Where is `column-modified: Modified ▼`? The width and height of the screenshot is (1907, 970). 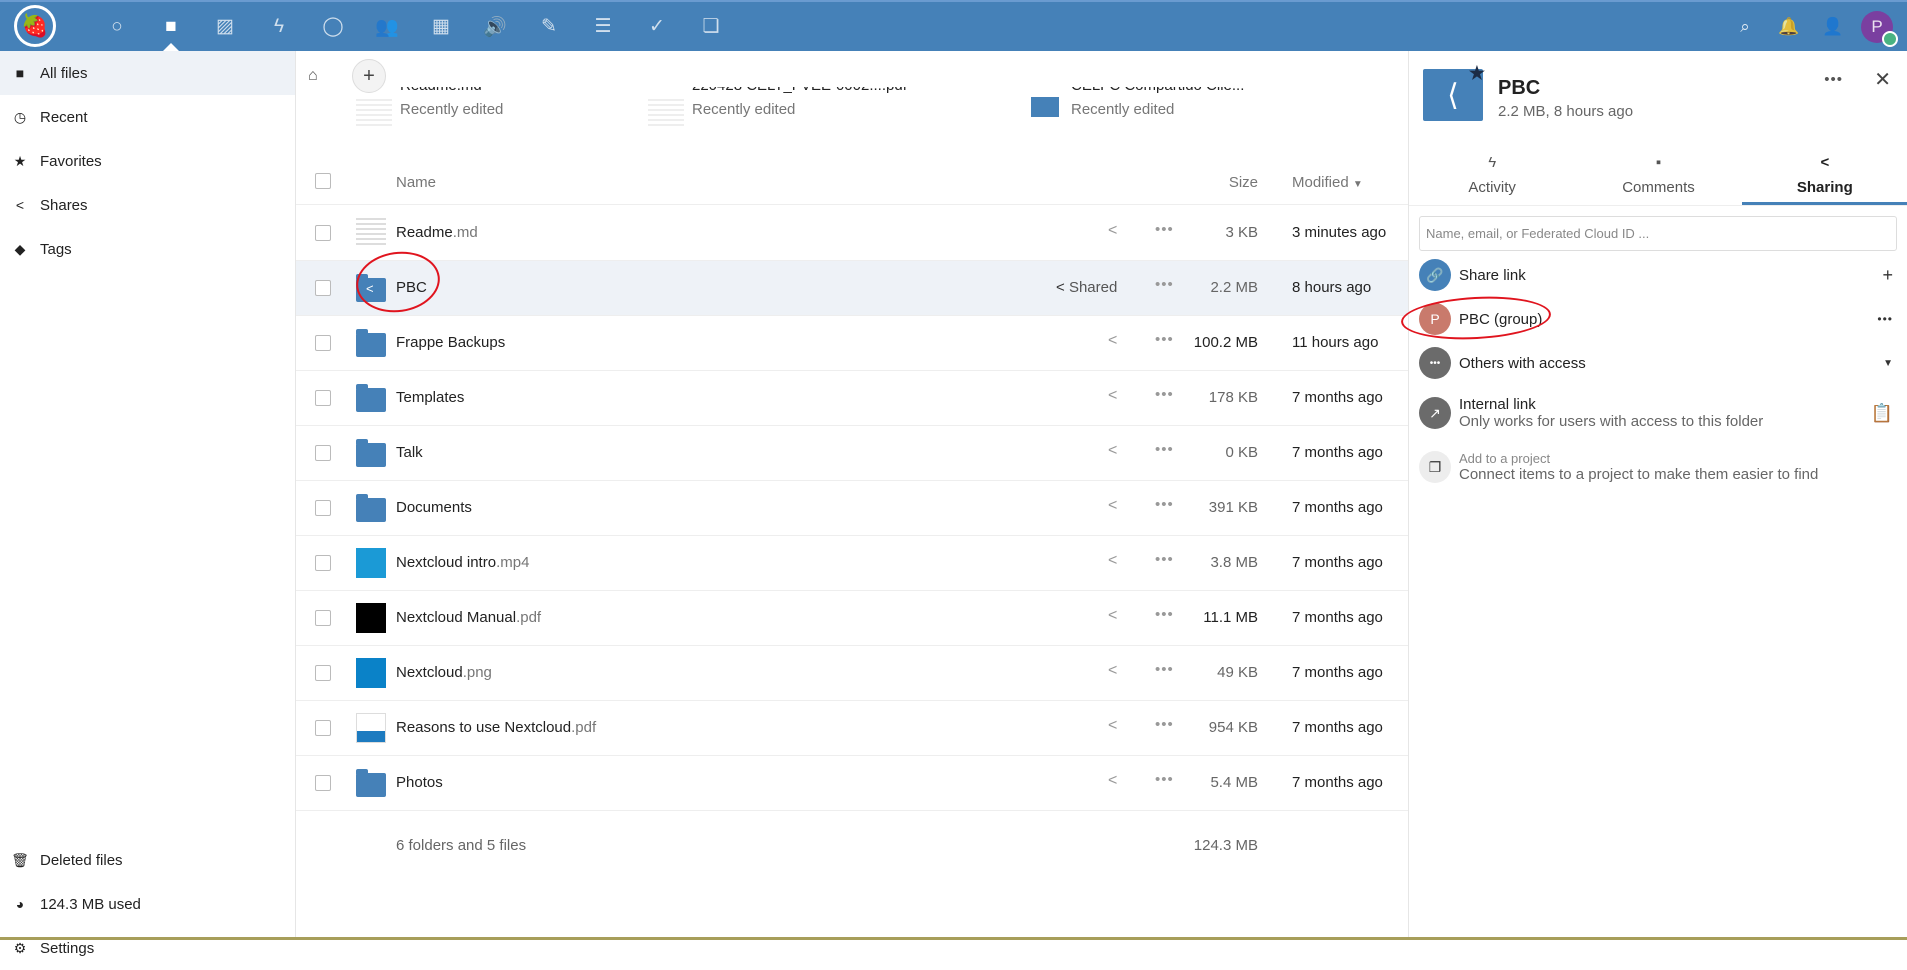 column-modified: Modified ▼ is located at coordinates (1327, 182).